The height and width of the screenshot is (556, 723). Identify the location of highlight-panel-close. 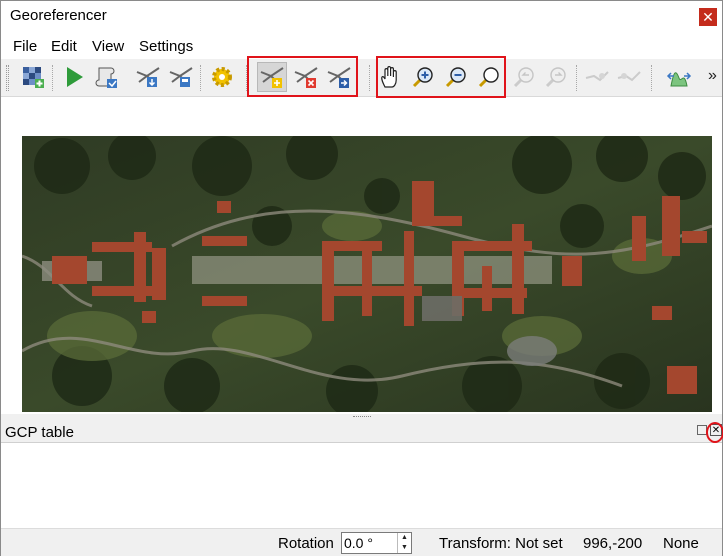
(714, 432).